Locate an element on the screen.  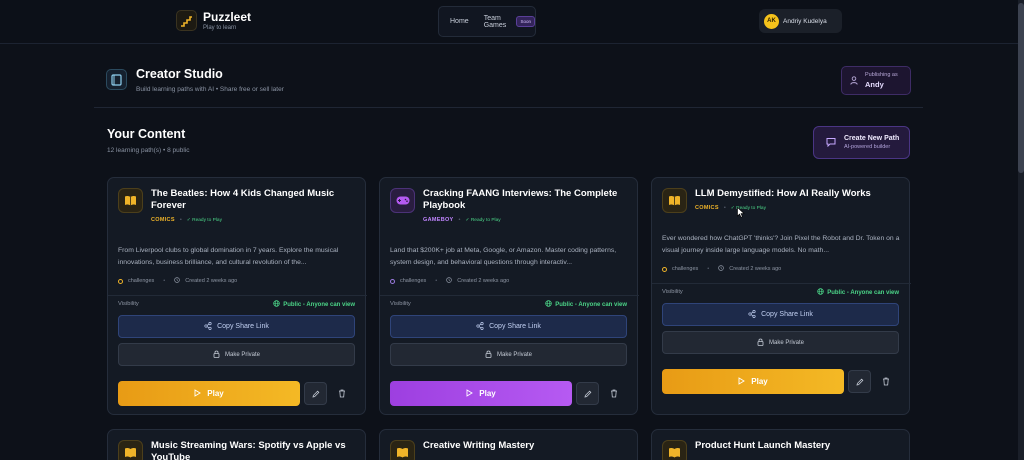
chat-bubble-icon is located at coordinates (831, 143).